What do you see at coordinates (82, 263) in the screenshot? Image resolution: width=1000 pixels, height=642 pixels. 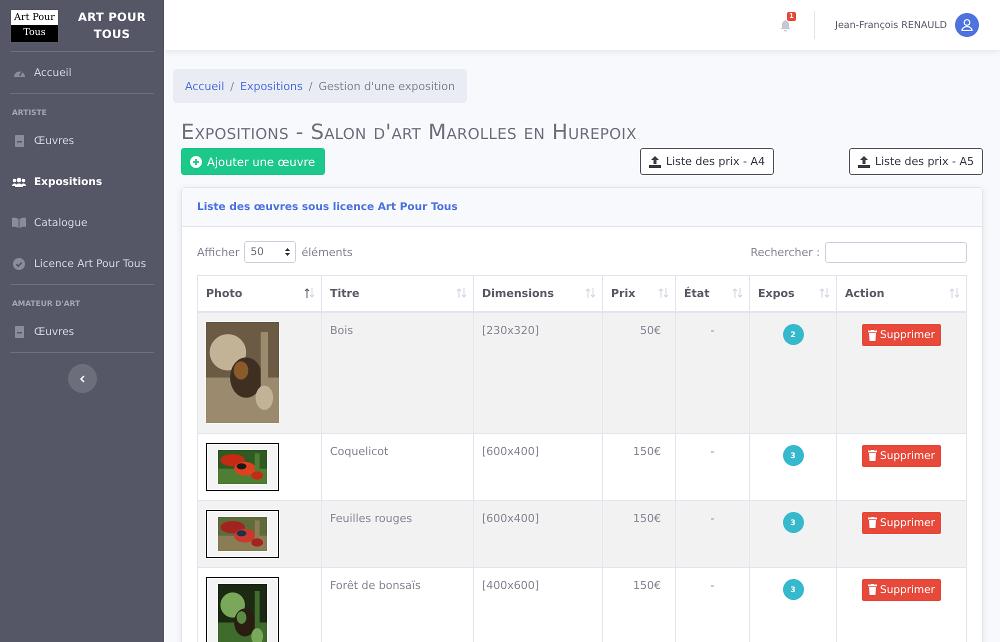 I see `nav-item: Licence Art Pour Tous` at bounding box center [82, 263].